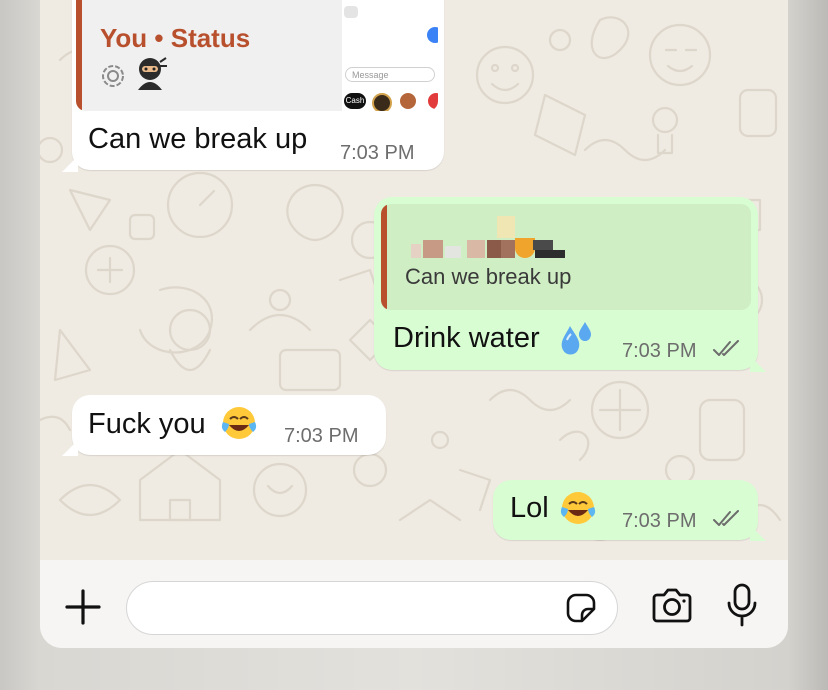  What do you see at coordinates (147, 424) in the screenshot?
I see `message-text: Fuck you` at bounding box center [147, 424].